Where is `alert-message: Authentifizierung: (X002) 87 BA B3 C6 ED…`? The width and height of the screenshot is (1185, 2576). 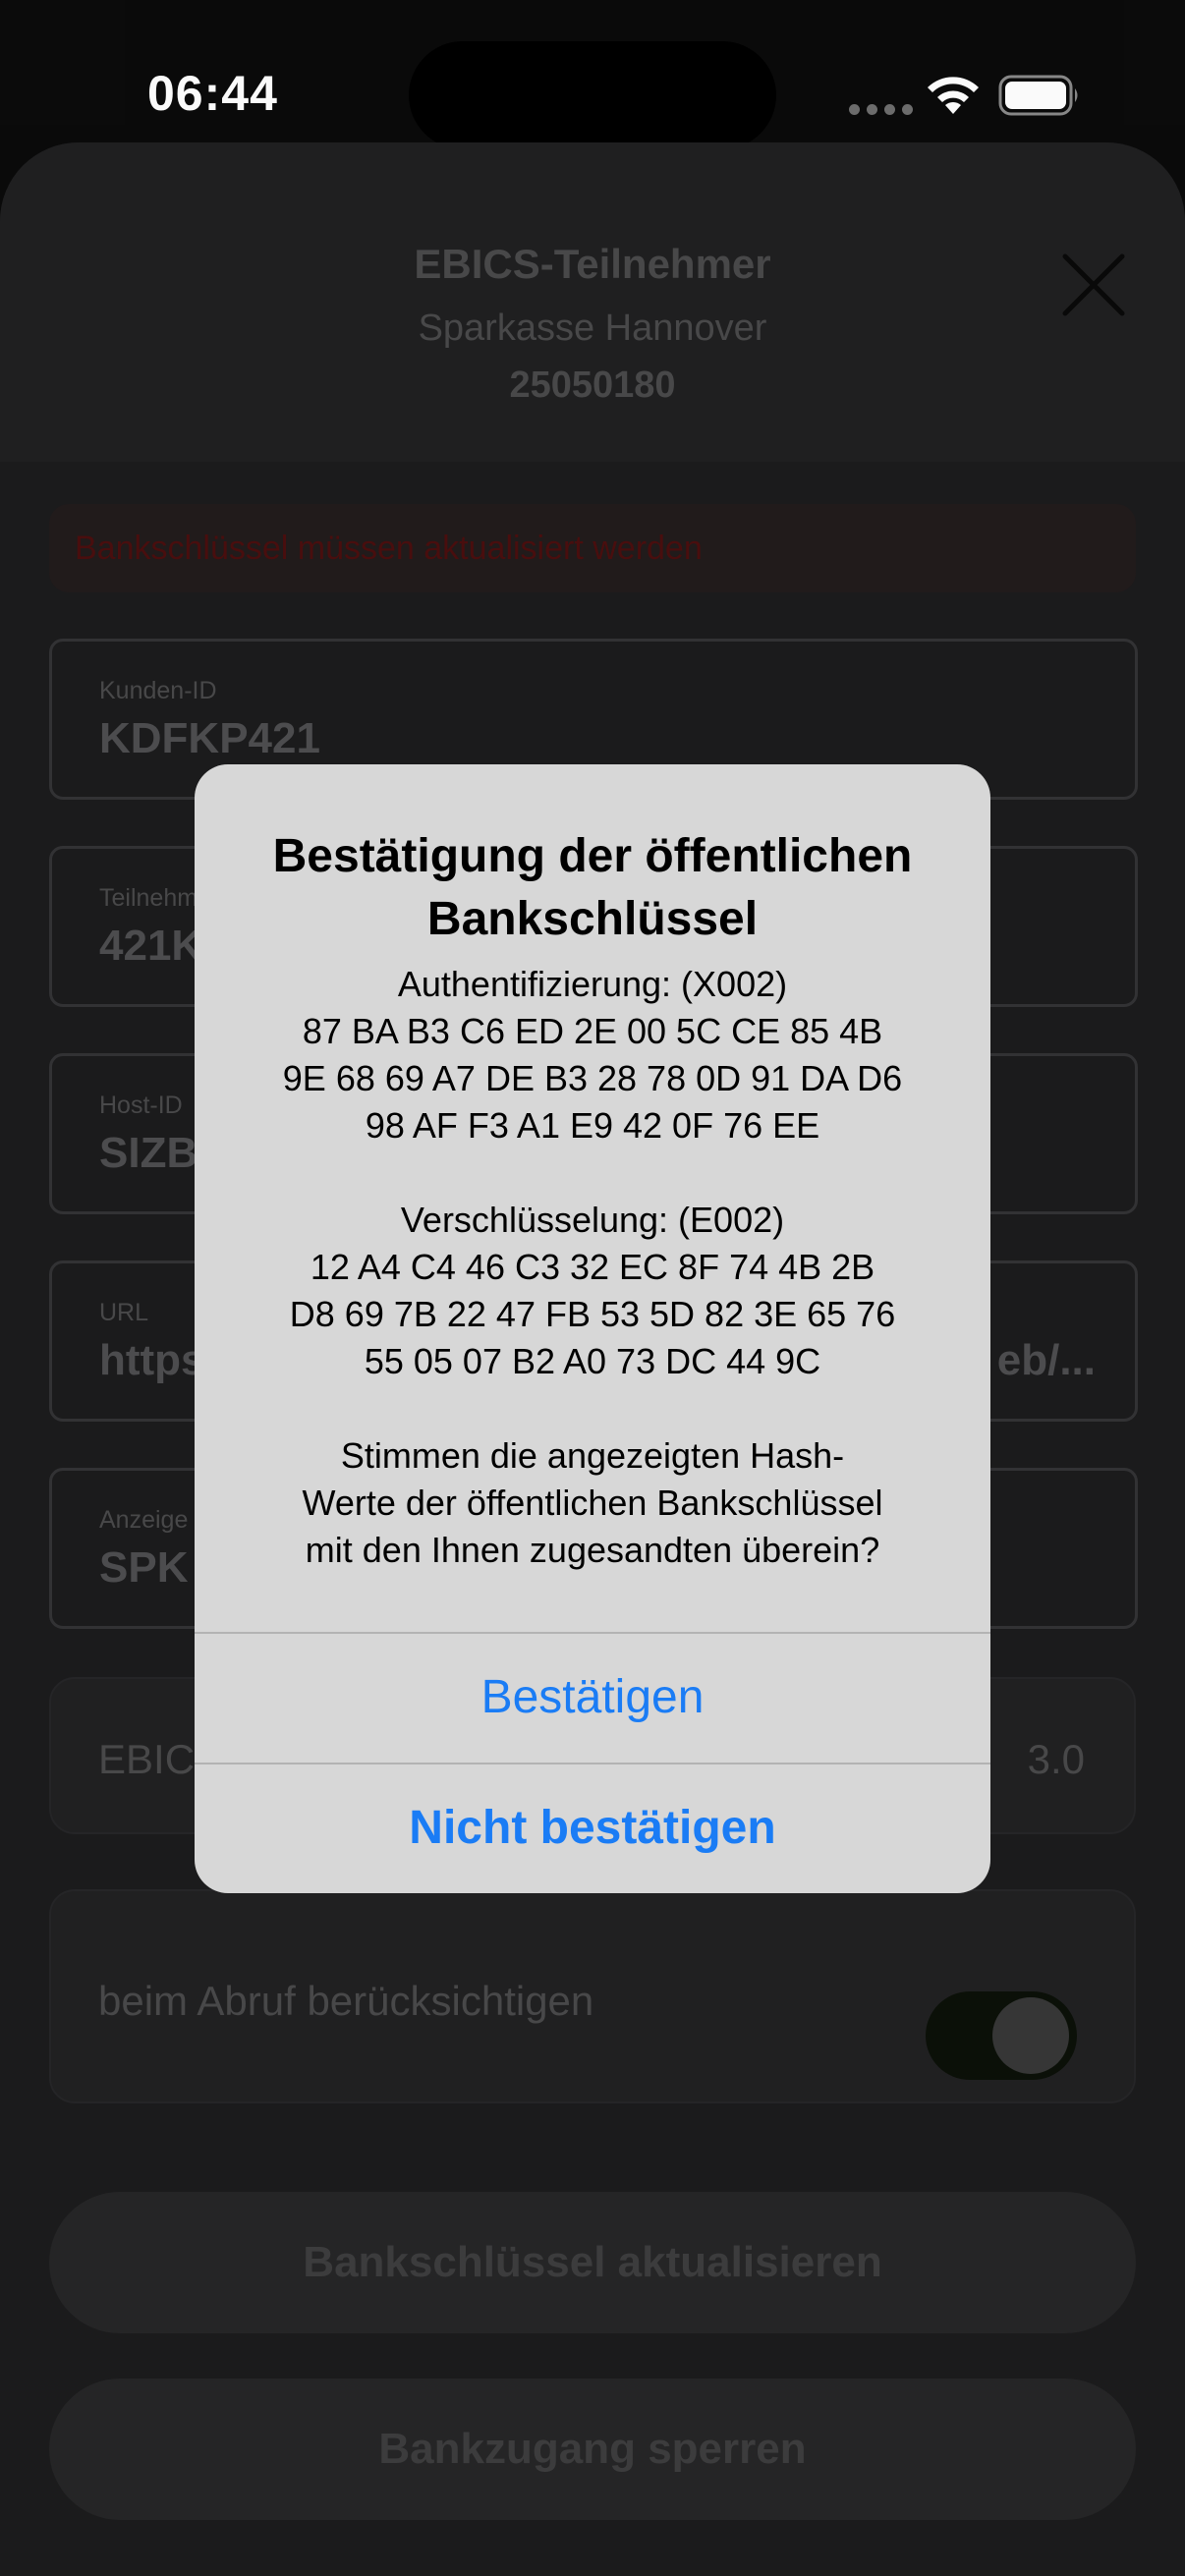
alert-message: Authentifizierung: (X002) 87 BA B3 C6 ED… is located at coordinates (592, 1267).